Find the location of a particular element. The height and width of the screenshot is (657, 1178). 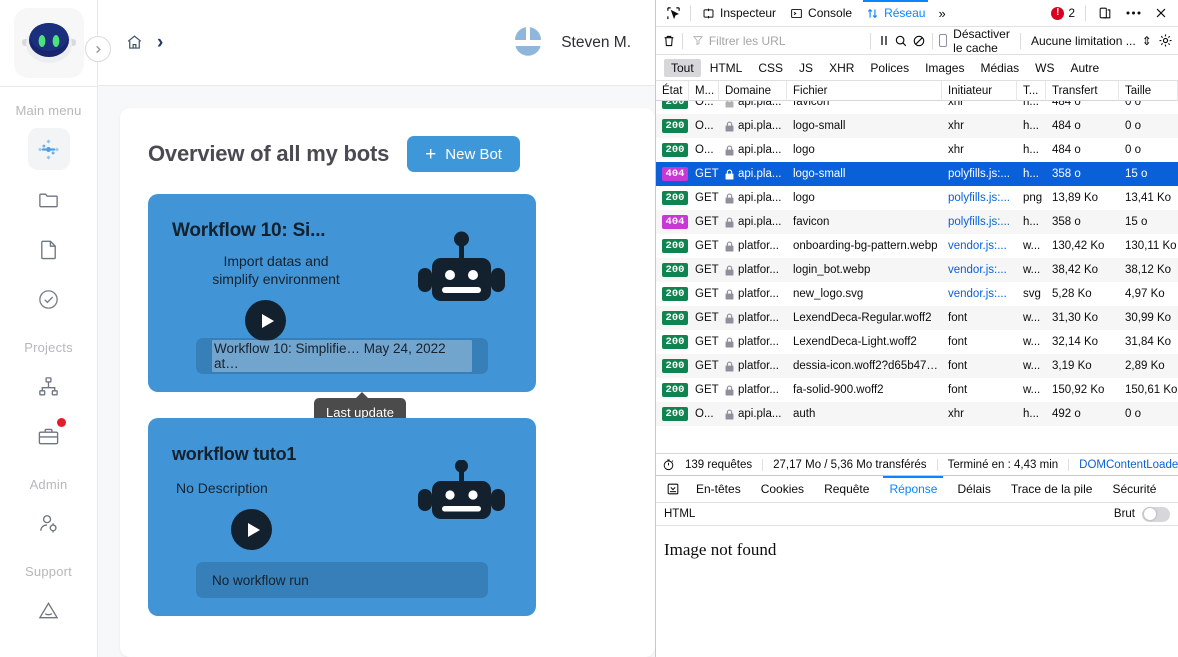

table-row: 200 O... api.pla... logo xhr h... 484 o 0 o is located at coordinates (917, 150).